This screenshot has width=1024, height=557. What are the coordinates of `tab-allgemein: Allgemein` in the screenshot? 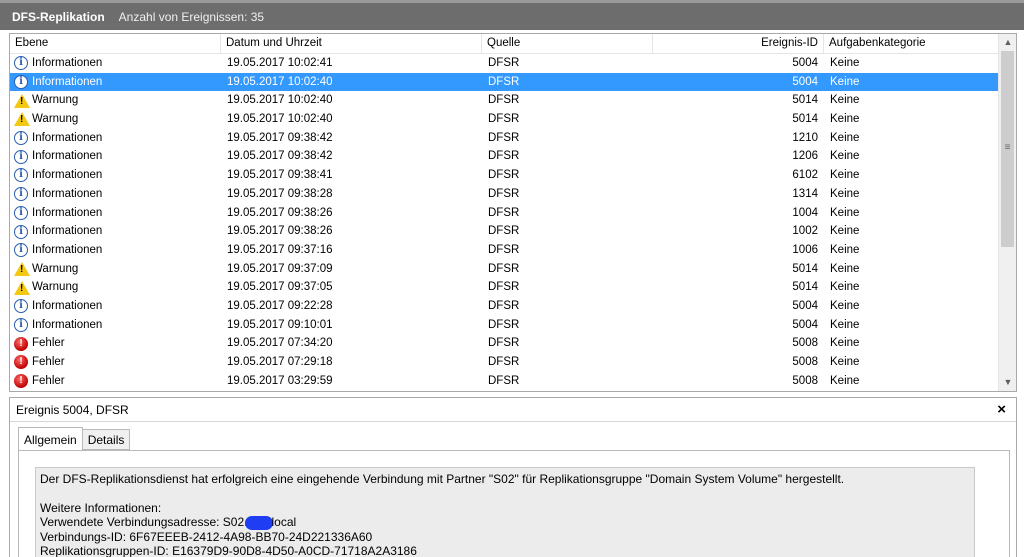 It's located at (50, 439).